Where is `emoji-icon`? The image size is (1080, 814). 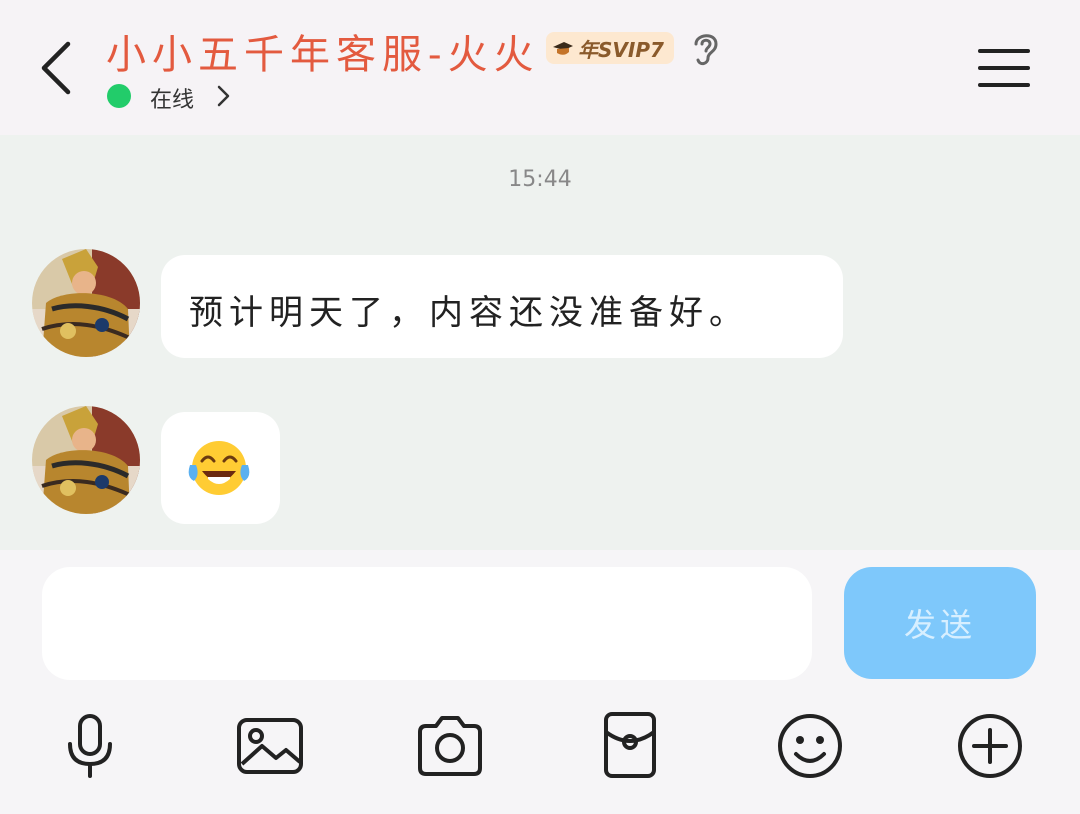
emoji-icon is located at coordinates (810, 746).